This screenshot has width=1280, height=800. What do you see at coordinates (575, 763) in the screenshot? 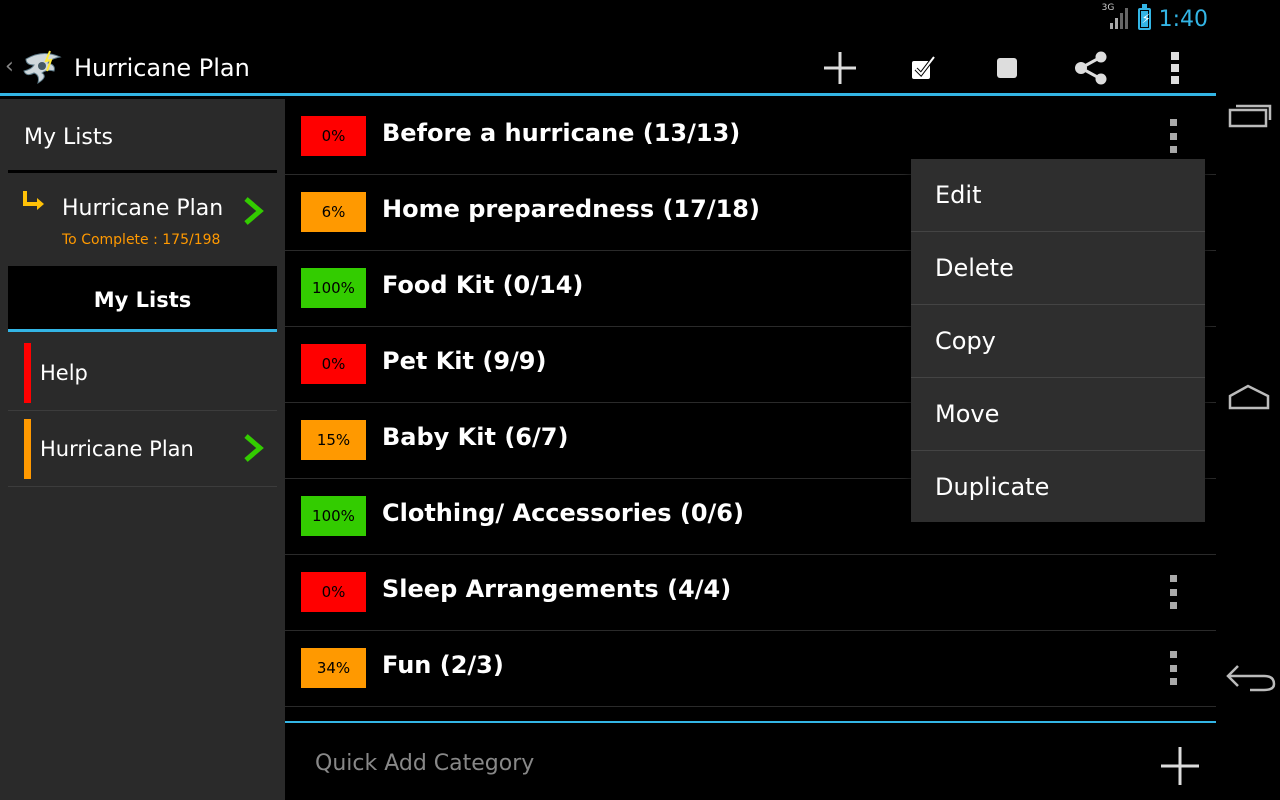
I see `quick-add-input` at bounding box center [575, 763].